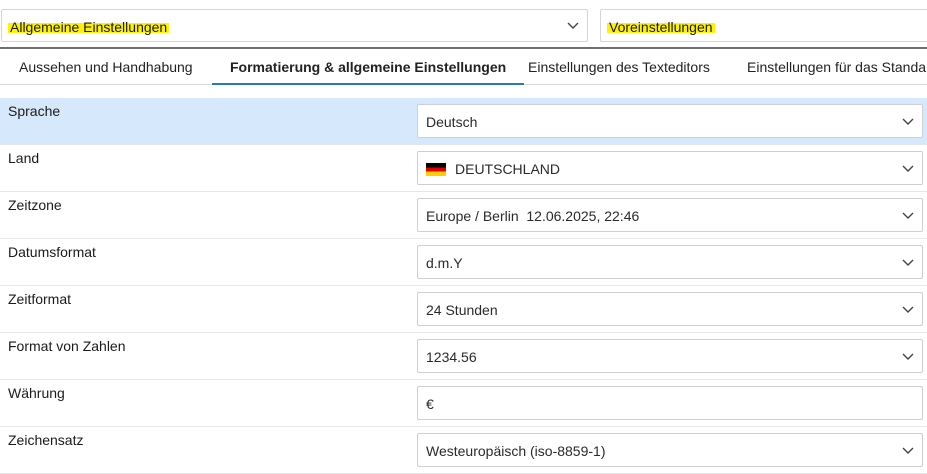 The width and height of the screenshot is (927, 474). What do you see at coordinates (763, 25) in the screenshot?
I see `presets-select: Voreinstellungen` at bounding box center [763, 25].